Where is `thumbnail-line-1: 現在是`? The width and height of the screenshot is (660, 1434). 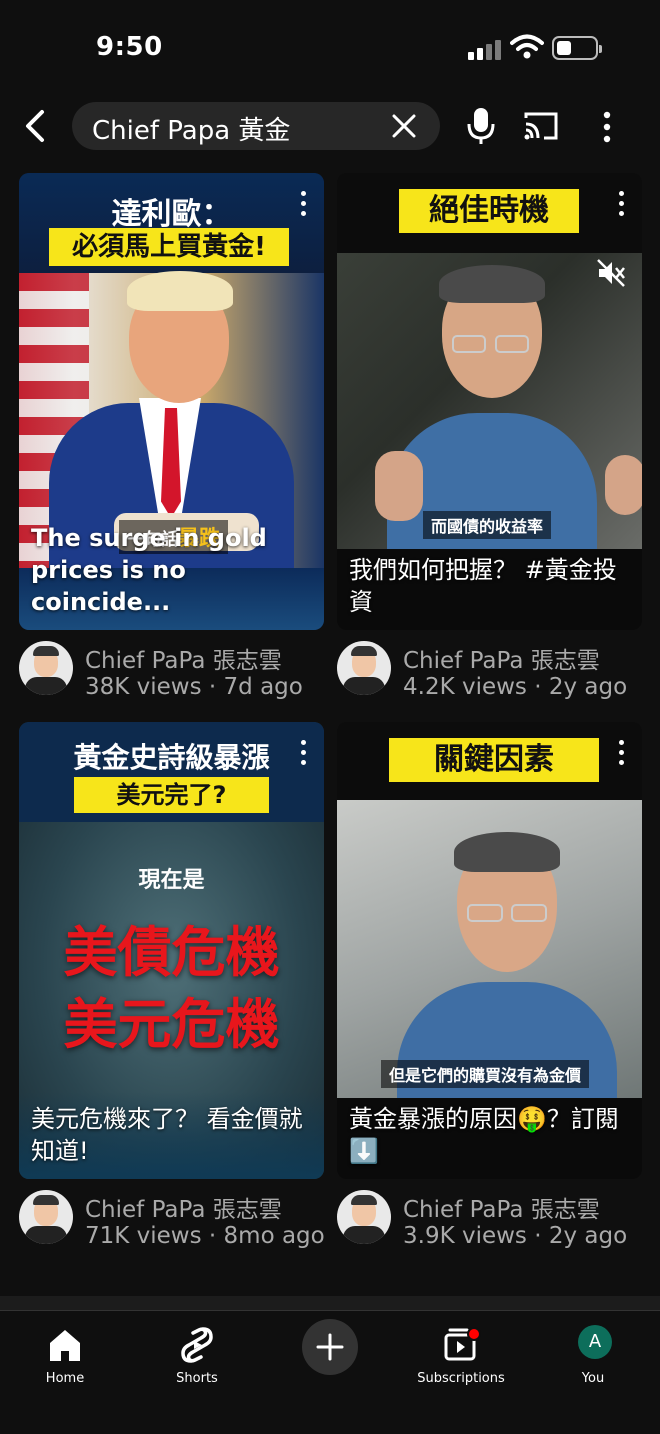 thumbnail-line-1: 現在是 is located at coordinates (171, 880).